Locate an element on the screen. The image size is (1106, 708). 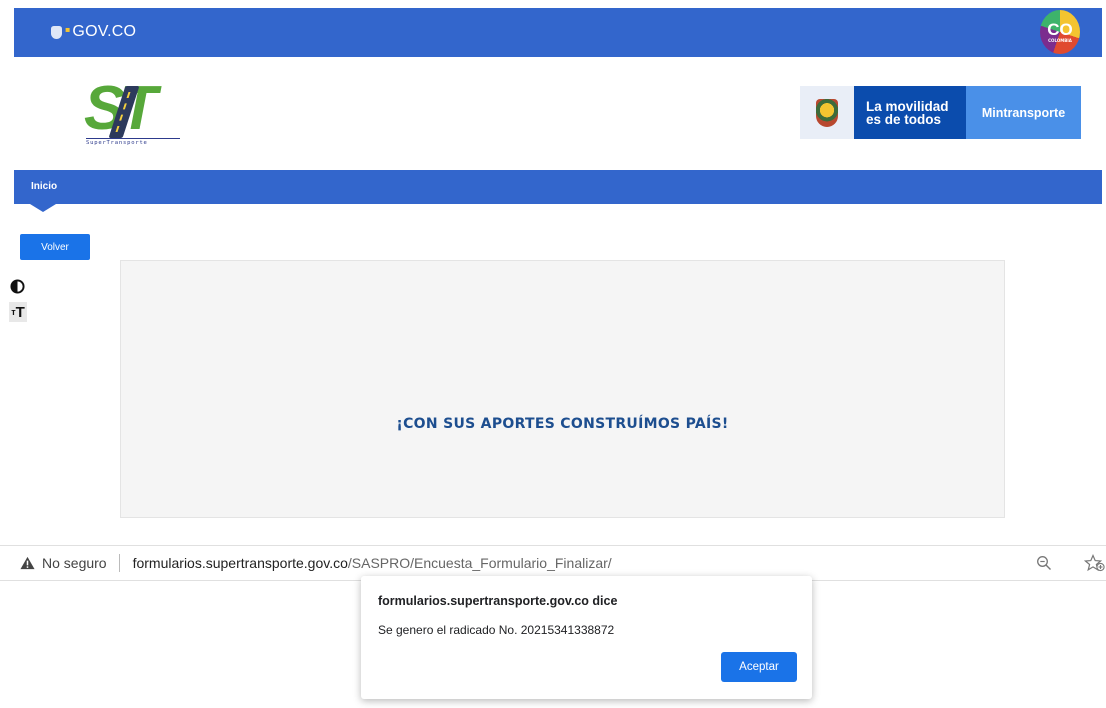
gov-co-logo: ▪ GOV.CO is located at coordinates (93, 32).